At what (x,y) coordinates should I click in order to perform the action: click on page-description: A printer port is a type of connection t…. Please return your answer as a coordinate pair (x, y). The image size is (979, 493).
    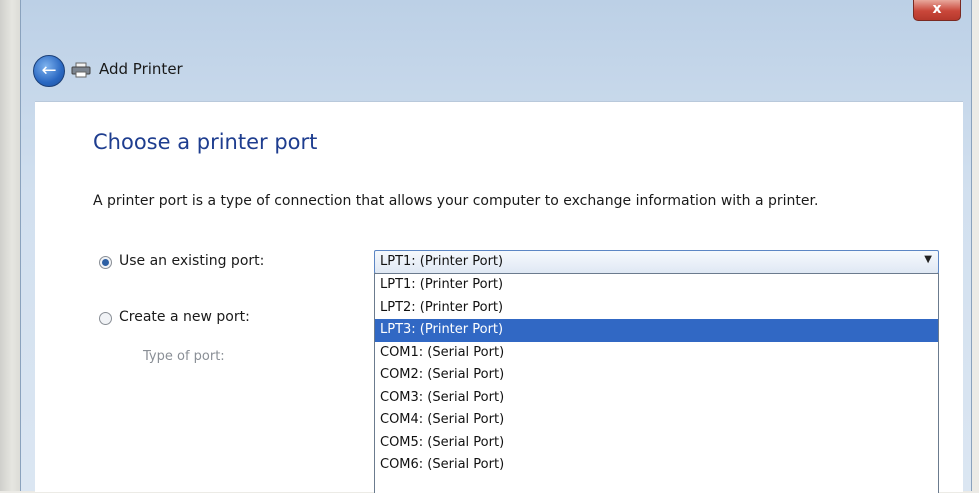
    Looking at the image, I should click on (456, 201).